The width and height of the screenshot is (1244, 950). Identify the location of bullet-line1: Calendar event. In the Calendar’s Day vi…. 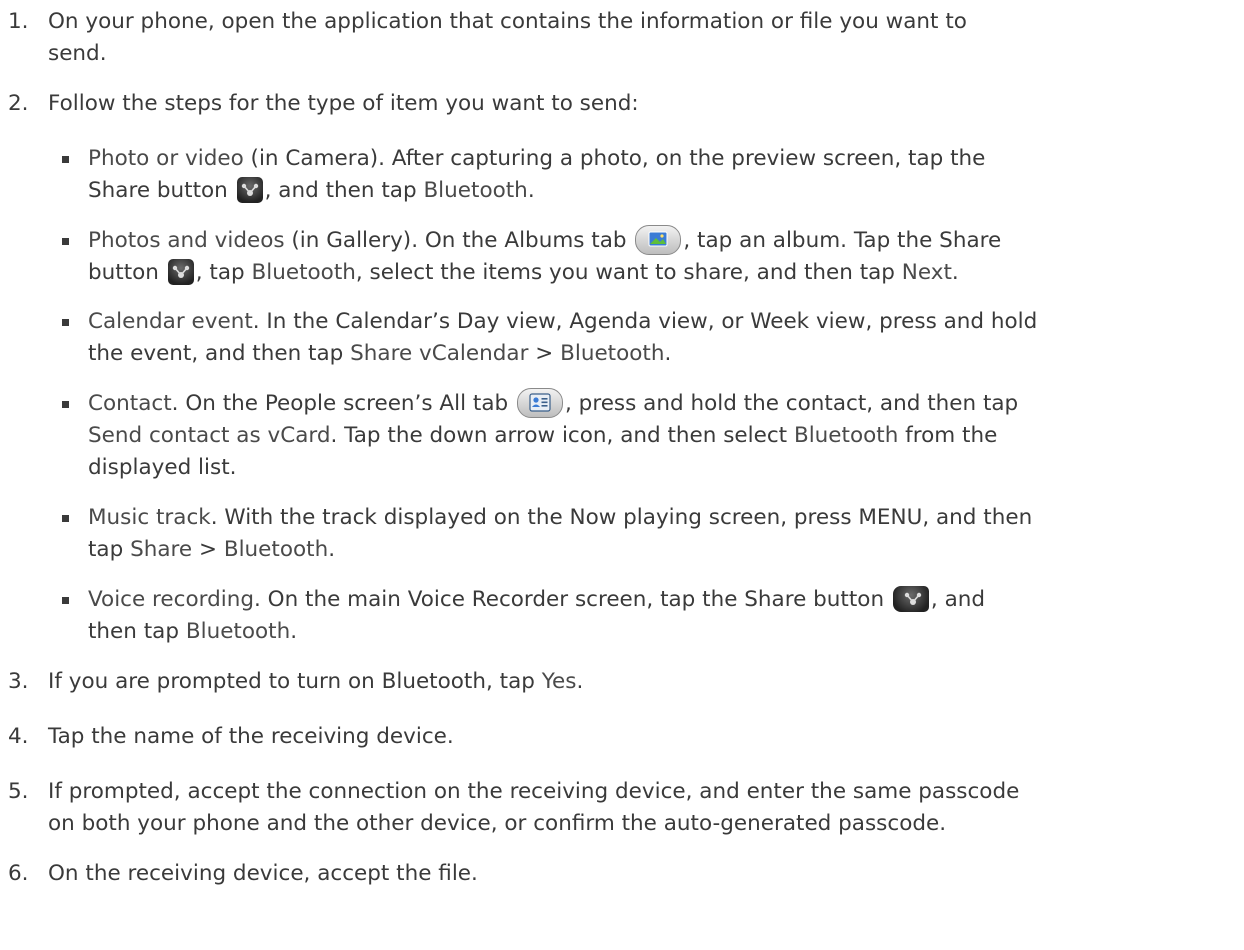
(663, 322).